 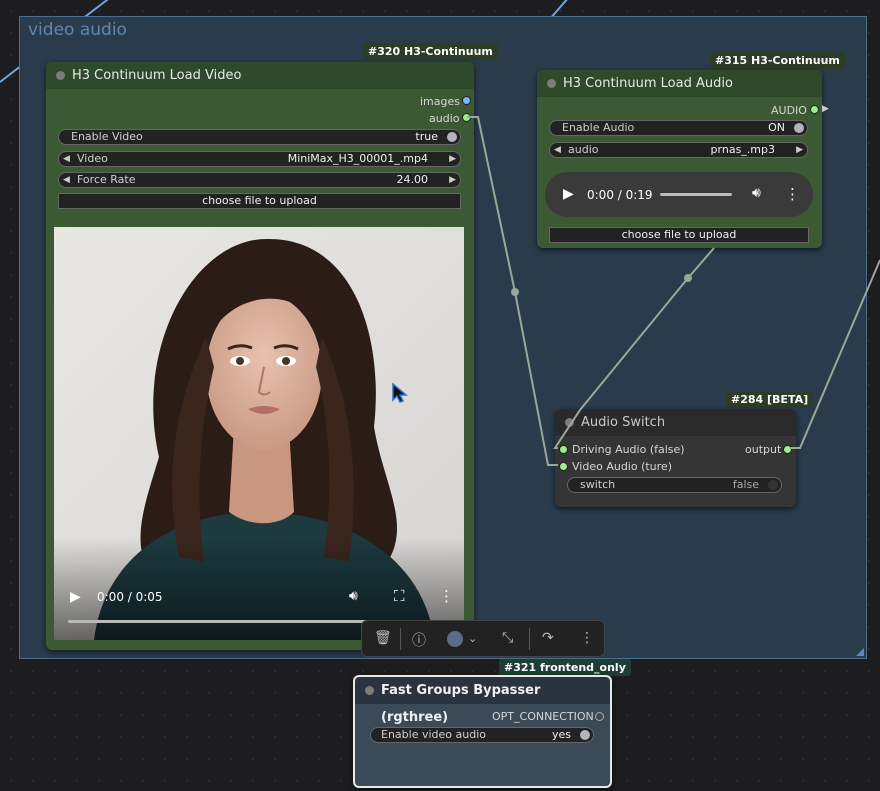 What do you see at coordinates (599, 716) in the screenshot?
I see `output-slot-opt-connection` at bounding box center [599, 716].